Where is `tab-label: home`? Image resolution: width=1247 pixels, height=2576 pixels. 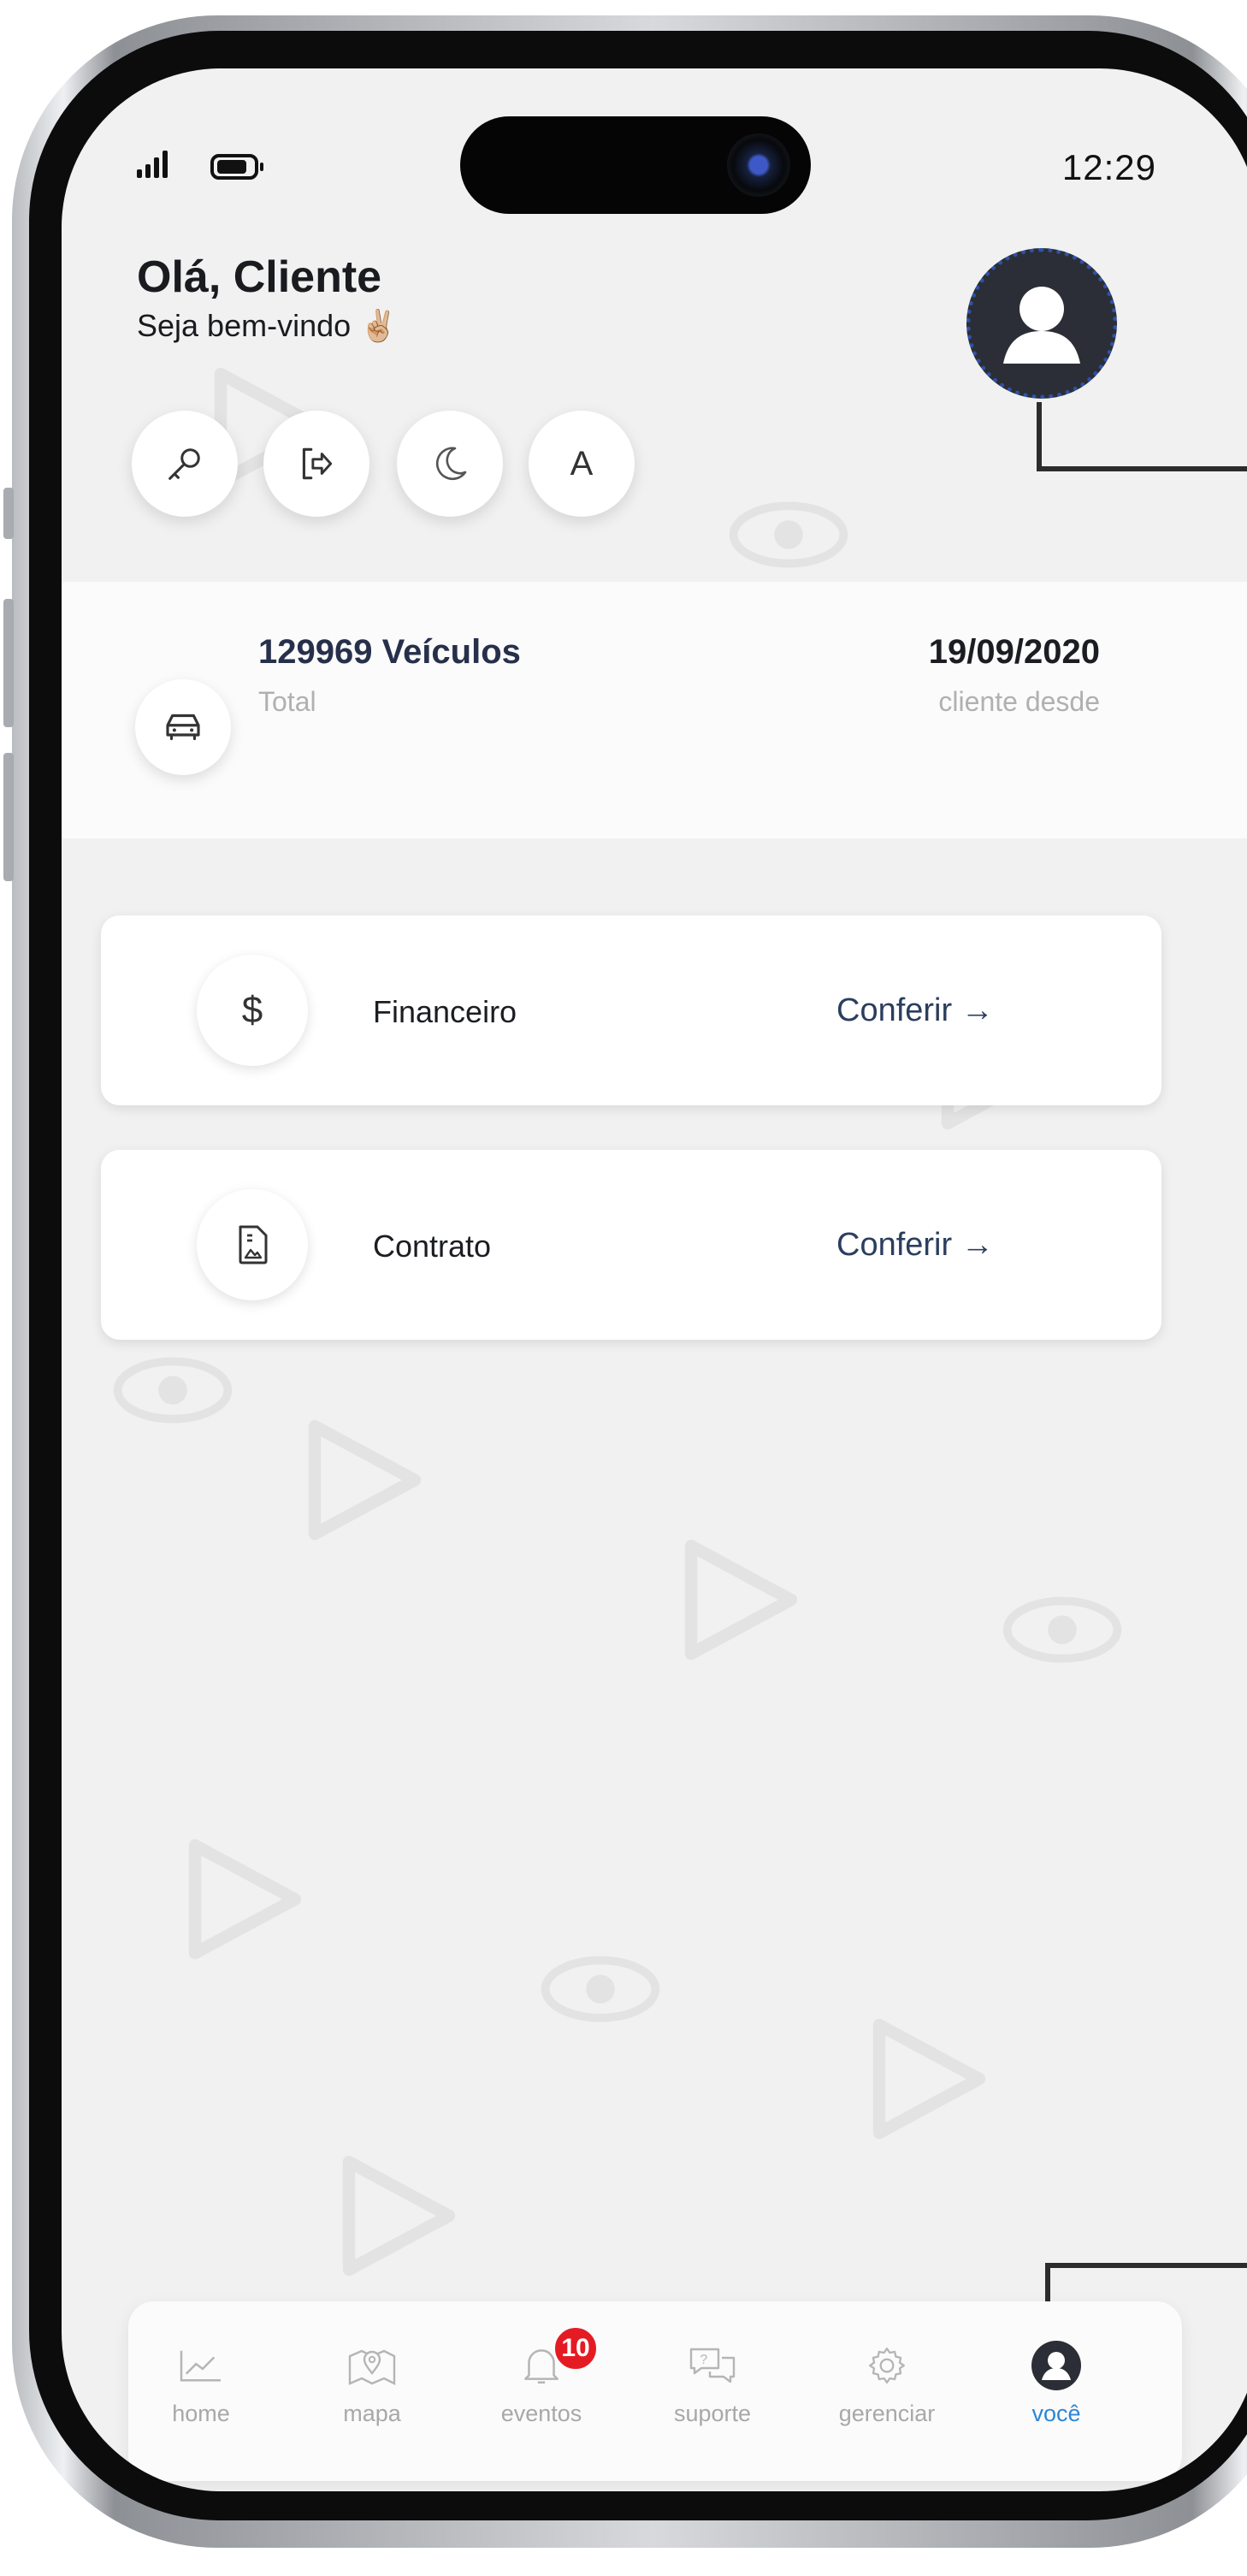 tab-label: home is located at coordinates (201, 2414).